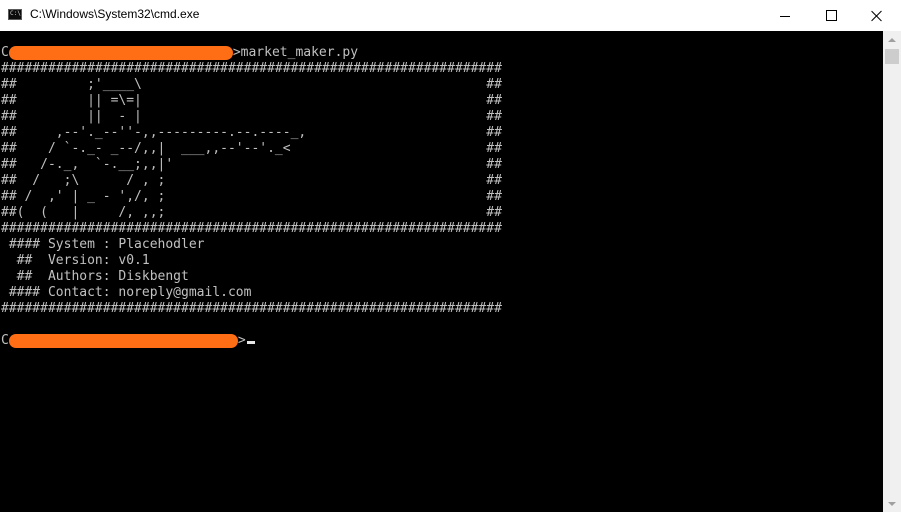  I want to click on close-button, so click(877, 15).